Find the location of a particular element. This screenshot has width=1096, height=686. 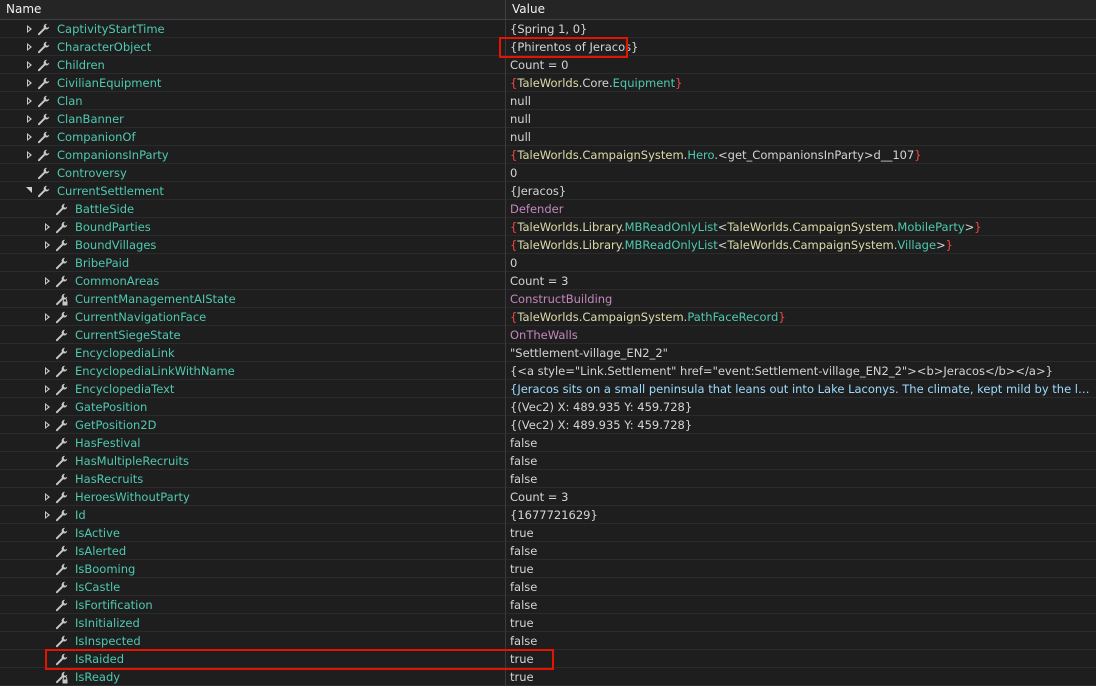

table-row: ClanBanner null is located at coordinates (548, 119).